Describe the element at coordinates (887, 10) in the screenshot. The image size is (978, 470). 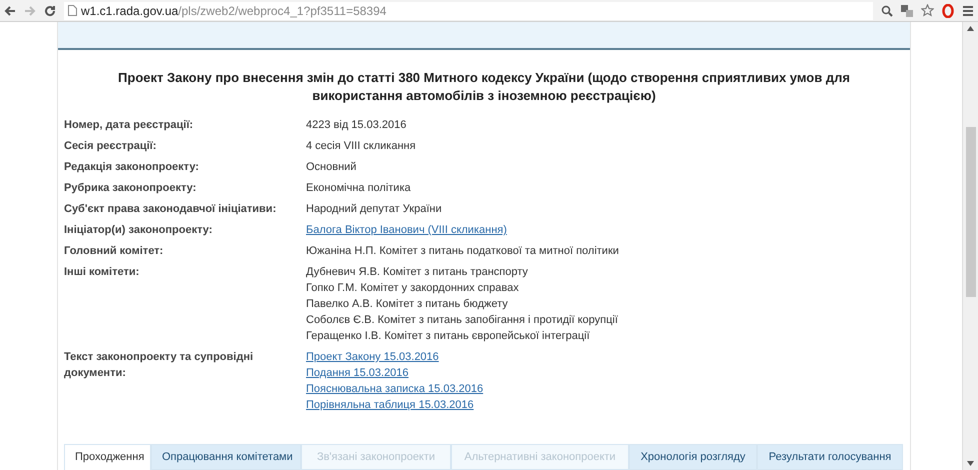
I see `zoom-icon` at that location.